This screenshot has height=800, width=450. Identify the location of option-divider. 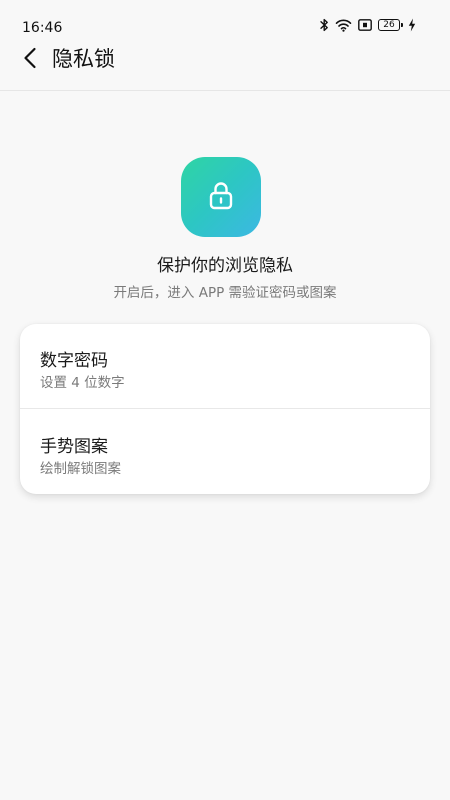
(225, 408).